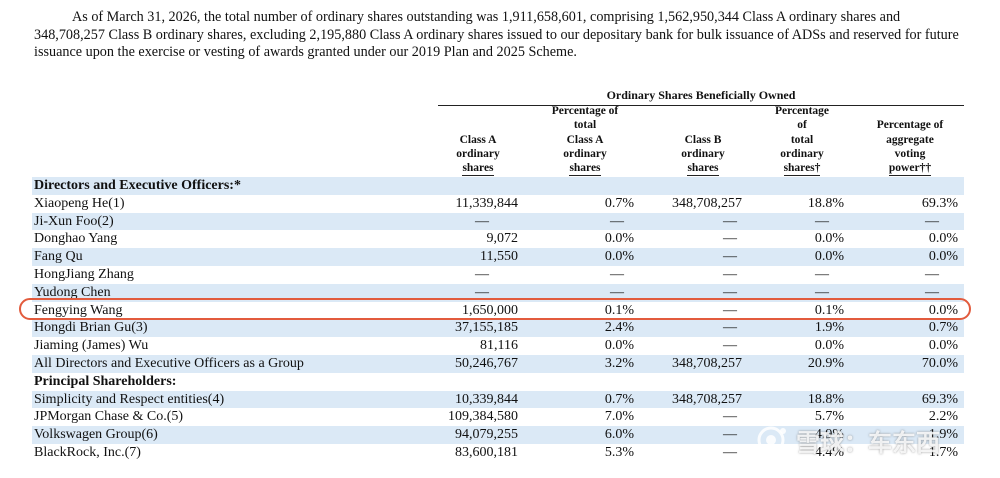 The width and height of the screenshot is (1000, 478). What do you see at coordinates (825, 363) in the screenshot?
I see `cell-col-4: 20.9%` at bounding box center [825, 363].